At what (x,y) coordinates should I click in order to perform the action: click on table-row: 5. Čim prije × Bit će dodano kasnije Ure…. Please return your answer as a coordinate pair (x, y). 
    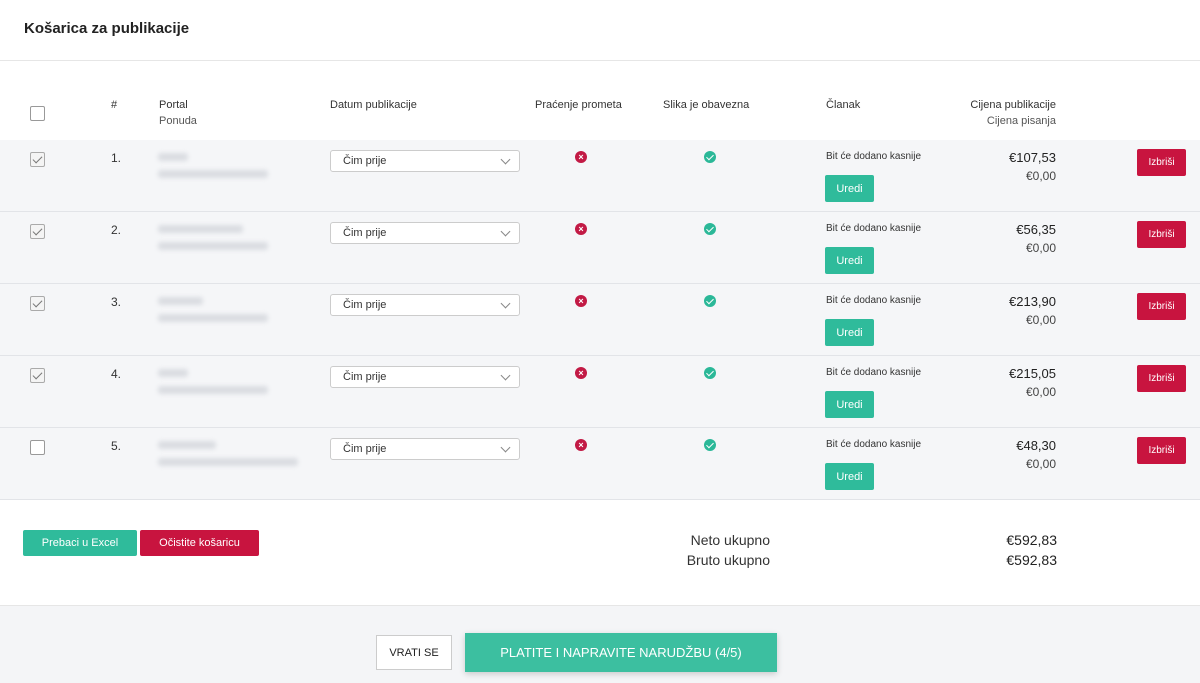
    Looking at the image, I should click on (600, 464).